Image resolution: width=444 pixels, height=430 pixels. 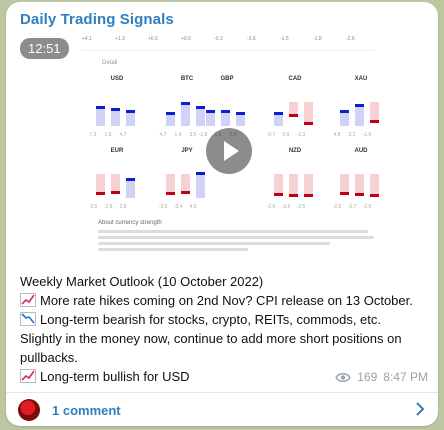 What do you see at coordinates (142, 281) in the screenshot?
I see `message-line: Weekly Market Outlook (10 October 2022)` at bounding box center [142, 281].